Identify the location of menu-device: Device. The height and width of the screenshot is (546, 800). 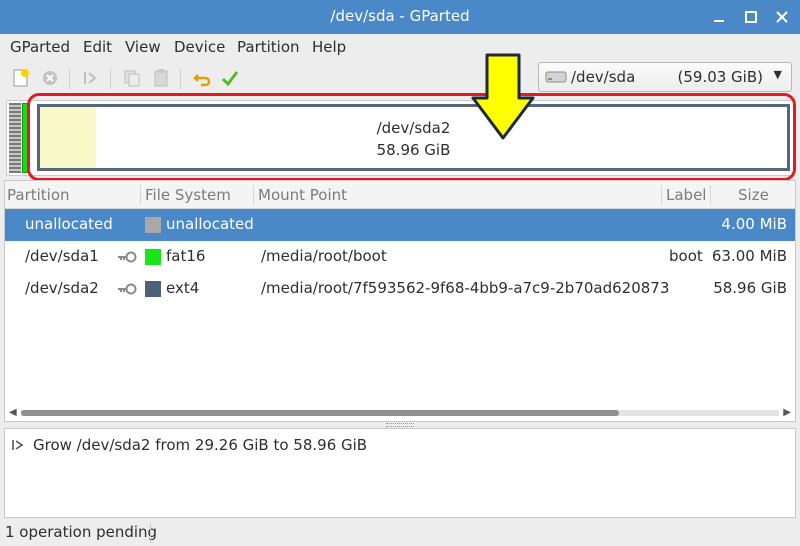
(199, 47).